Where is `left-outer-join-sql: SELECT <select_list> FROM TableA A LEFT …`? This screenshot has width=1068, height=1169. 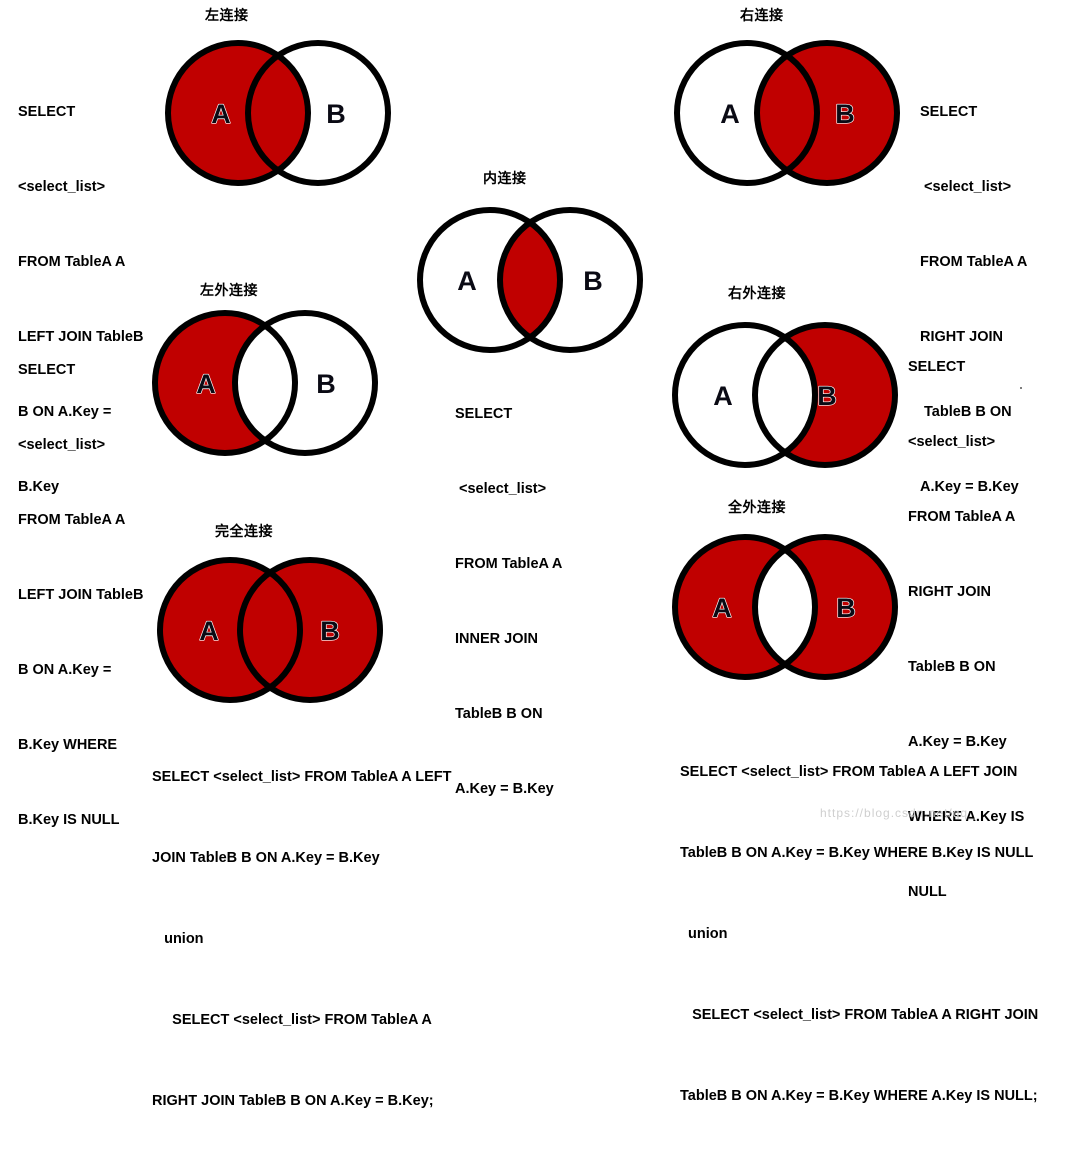
left-outer-join-sql: SELECT <select_list> FROM TableA A LEFT … is located at coordinates (80, 595).